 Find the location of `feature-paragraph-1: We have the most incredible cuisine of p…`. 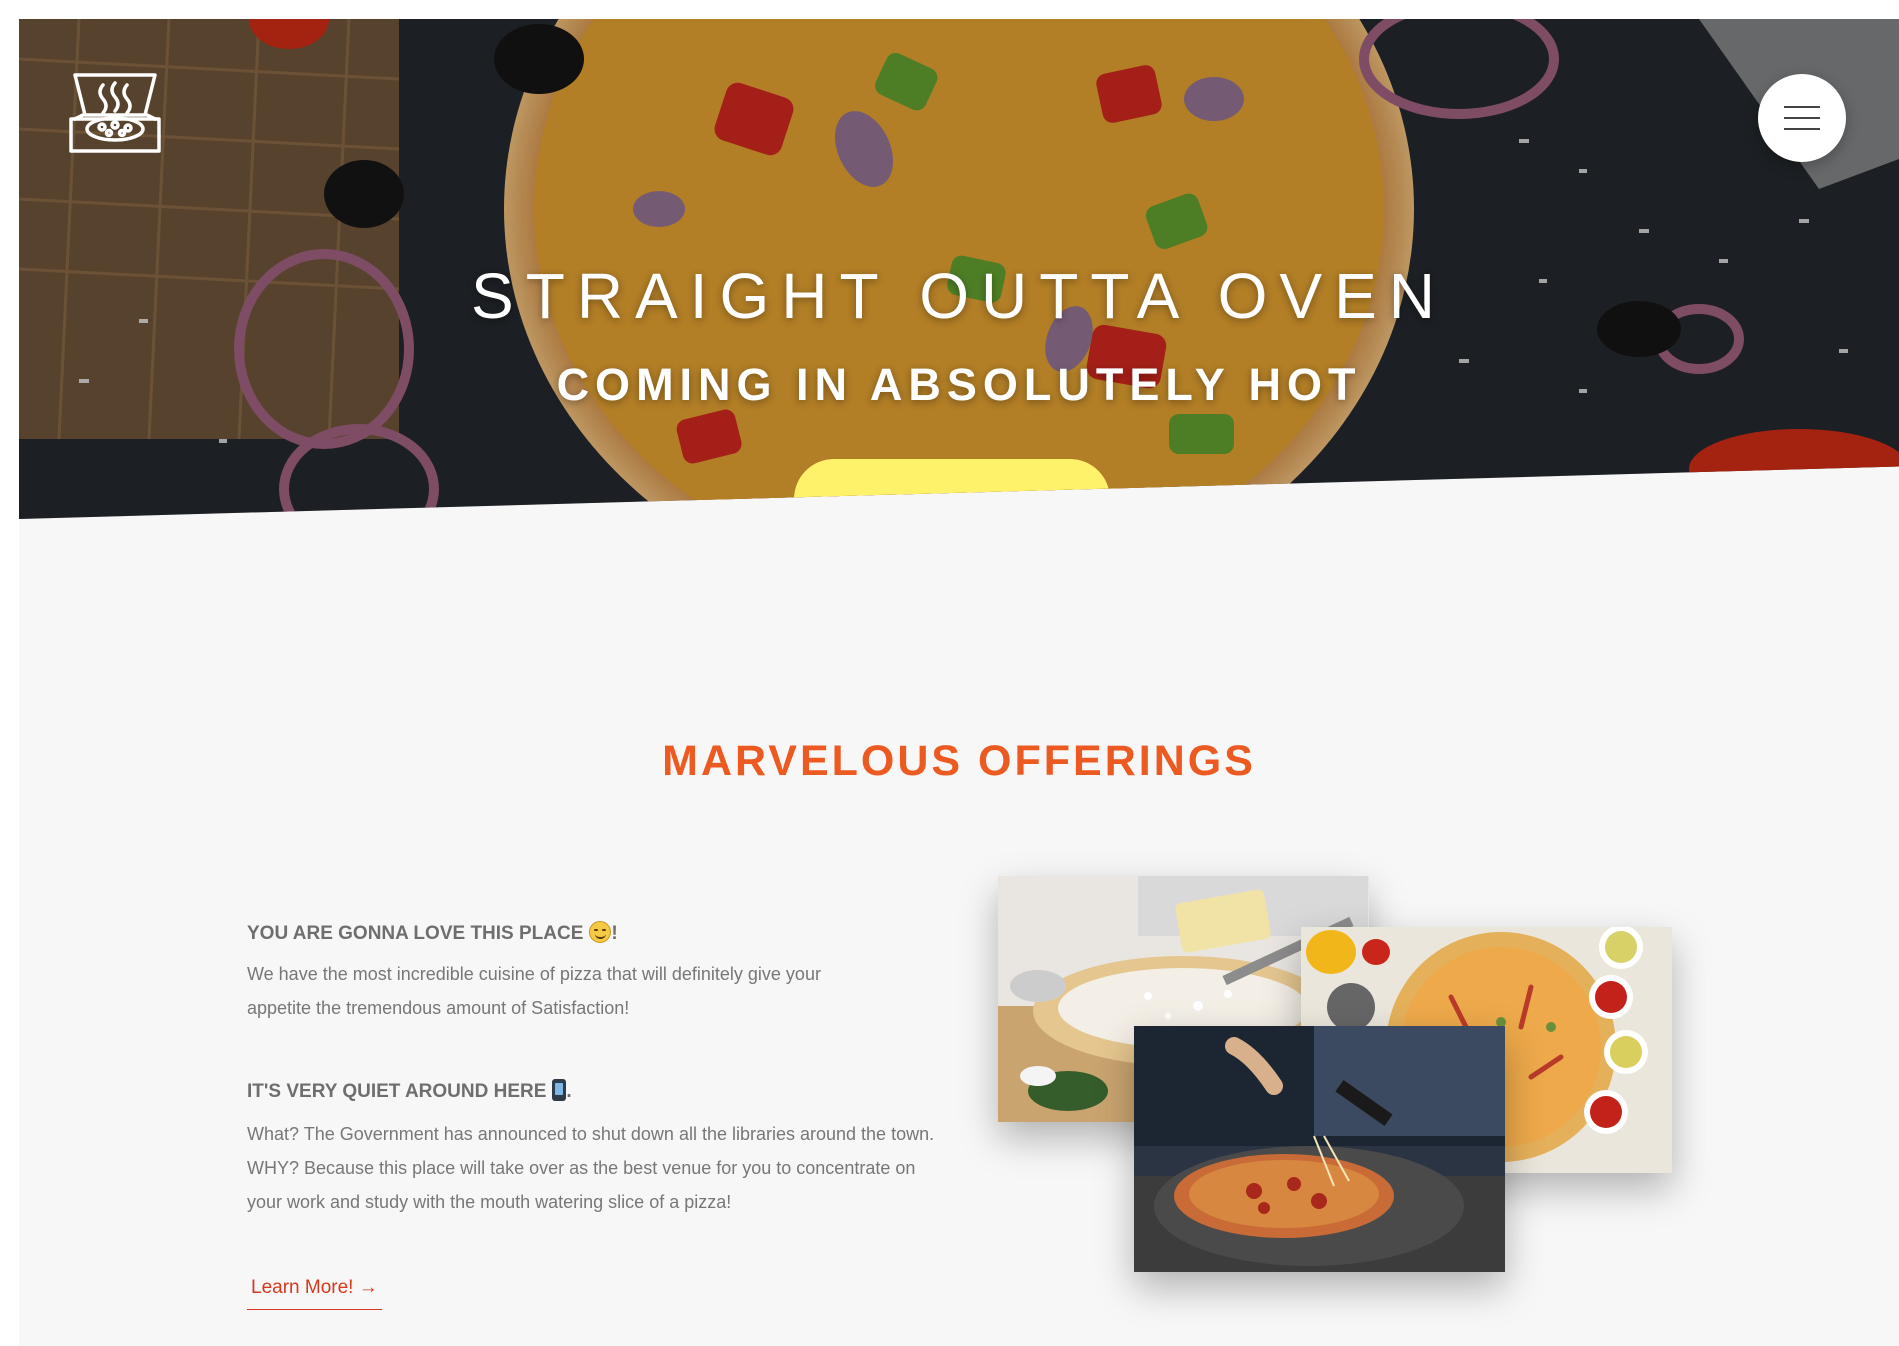

feature-paragraph-1: We have the most incredible cuisine of p… is located at coordinates (534, 991).